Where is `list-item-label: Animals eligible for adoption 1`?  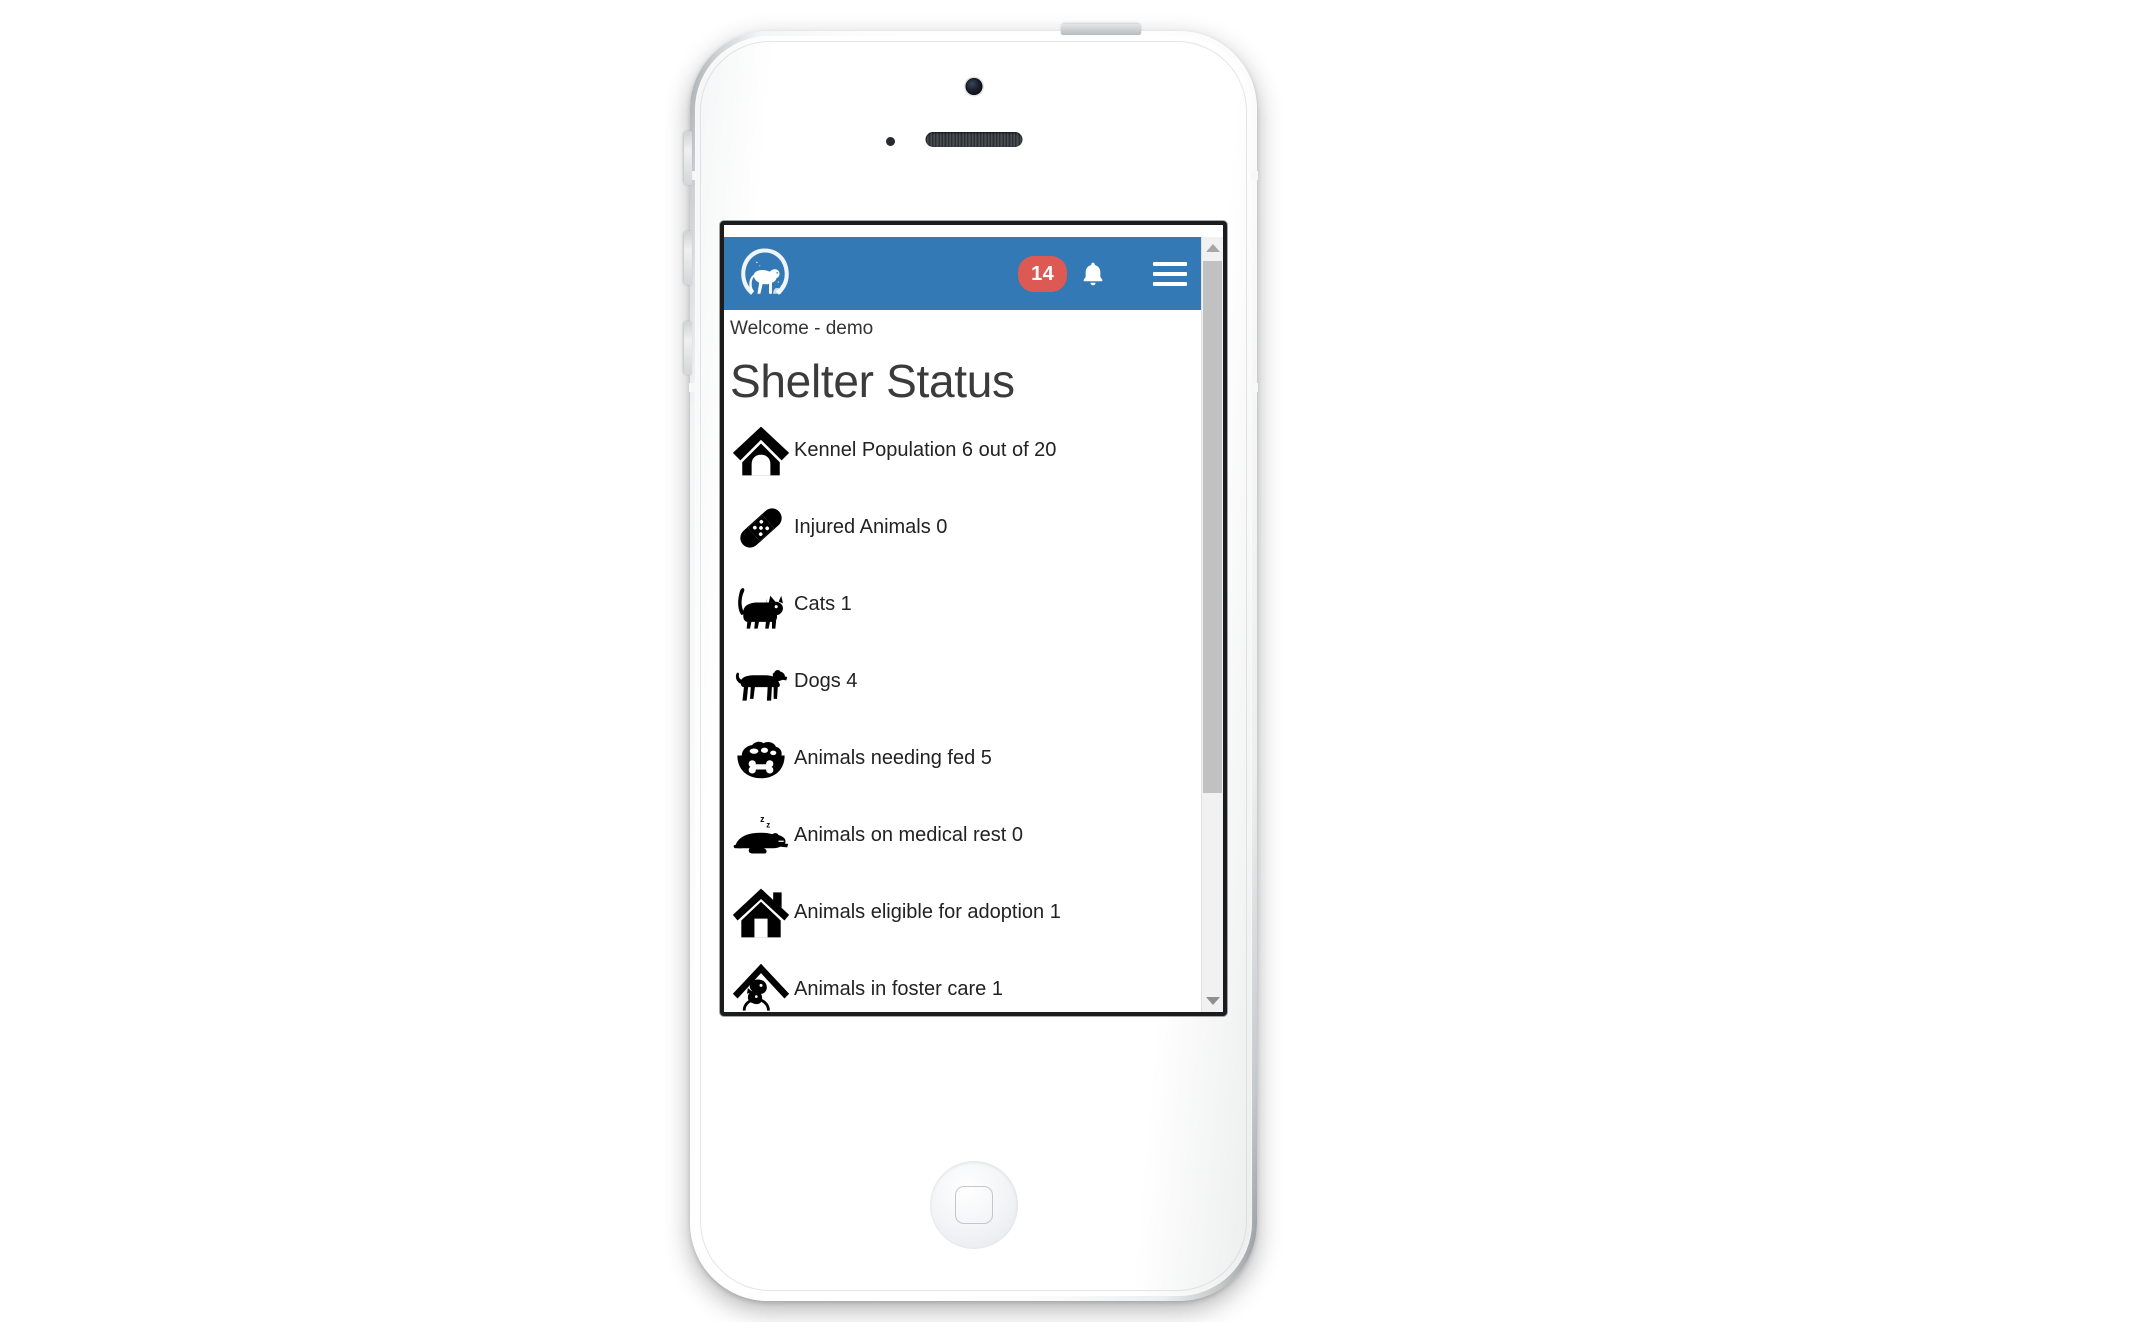 list-item-label: Animals eligible for adoption 1 is located at coordinates (927, 912).